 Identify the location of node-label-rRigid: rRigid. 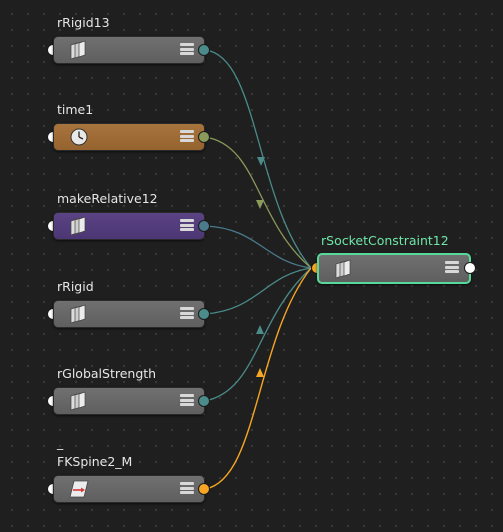
(75, 286).